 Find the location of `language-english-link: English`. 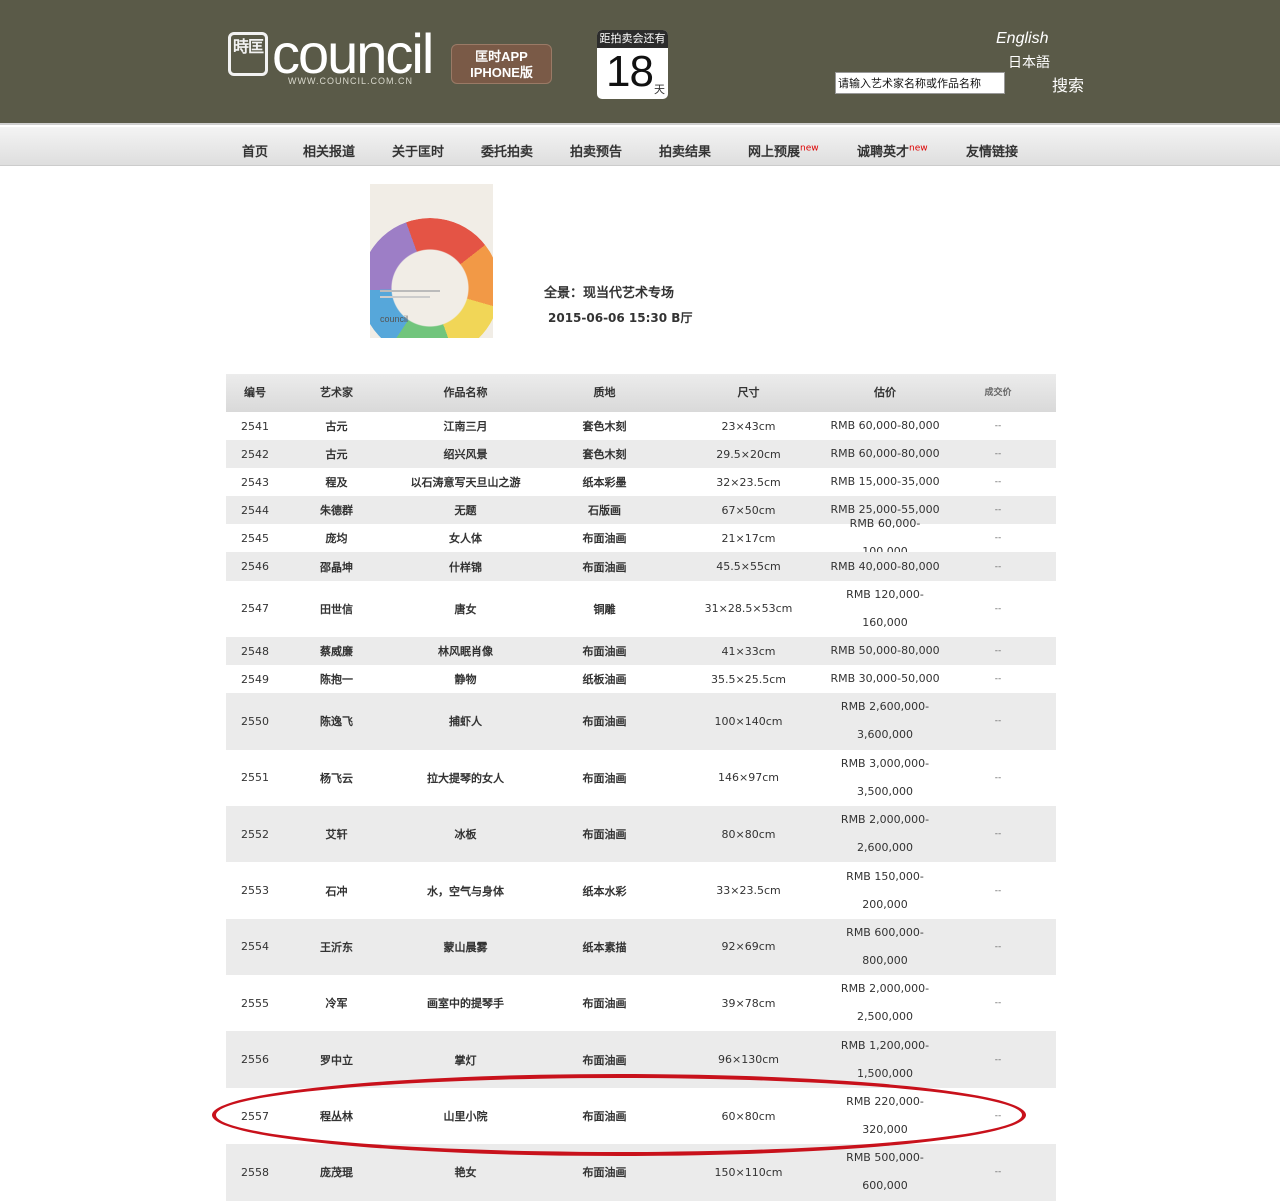

language-english-link: English is located at coordinates (1022, 39).